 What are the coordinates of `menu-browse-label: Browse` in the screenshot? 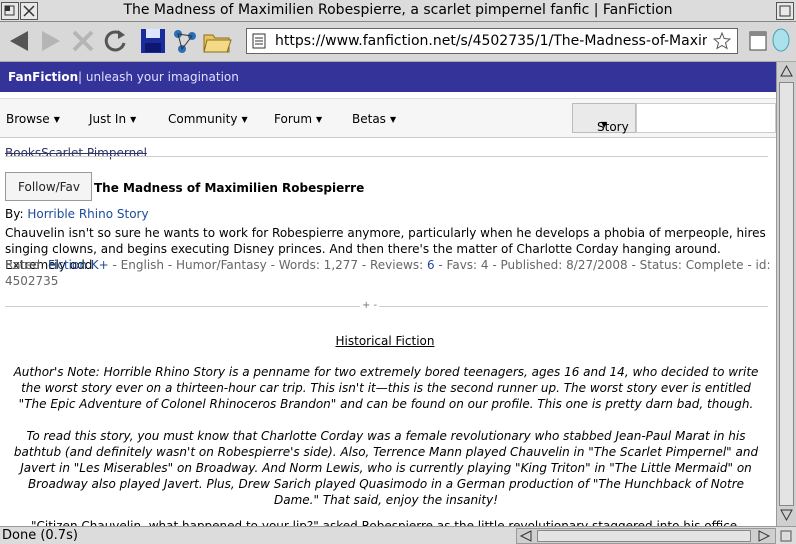 It's located at (28, 119).